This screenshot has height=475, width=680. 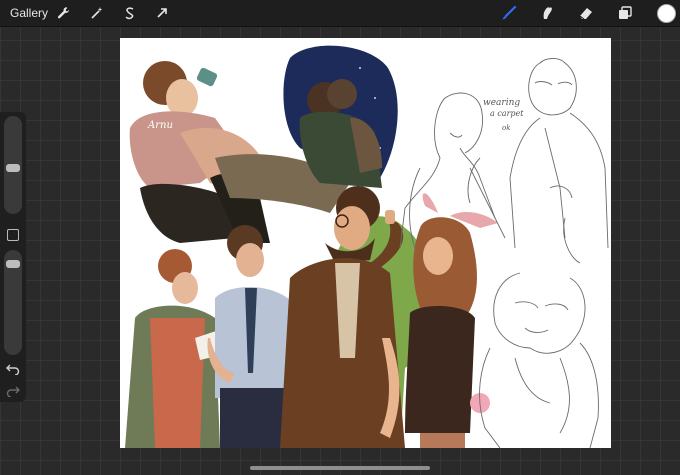 What do you see at coordinates (547, 13) in the screenshot?
I see `smudge-icon` at bounding box center [547, 13].